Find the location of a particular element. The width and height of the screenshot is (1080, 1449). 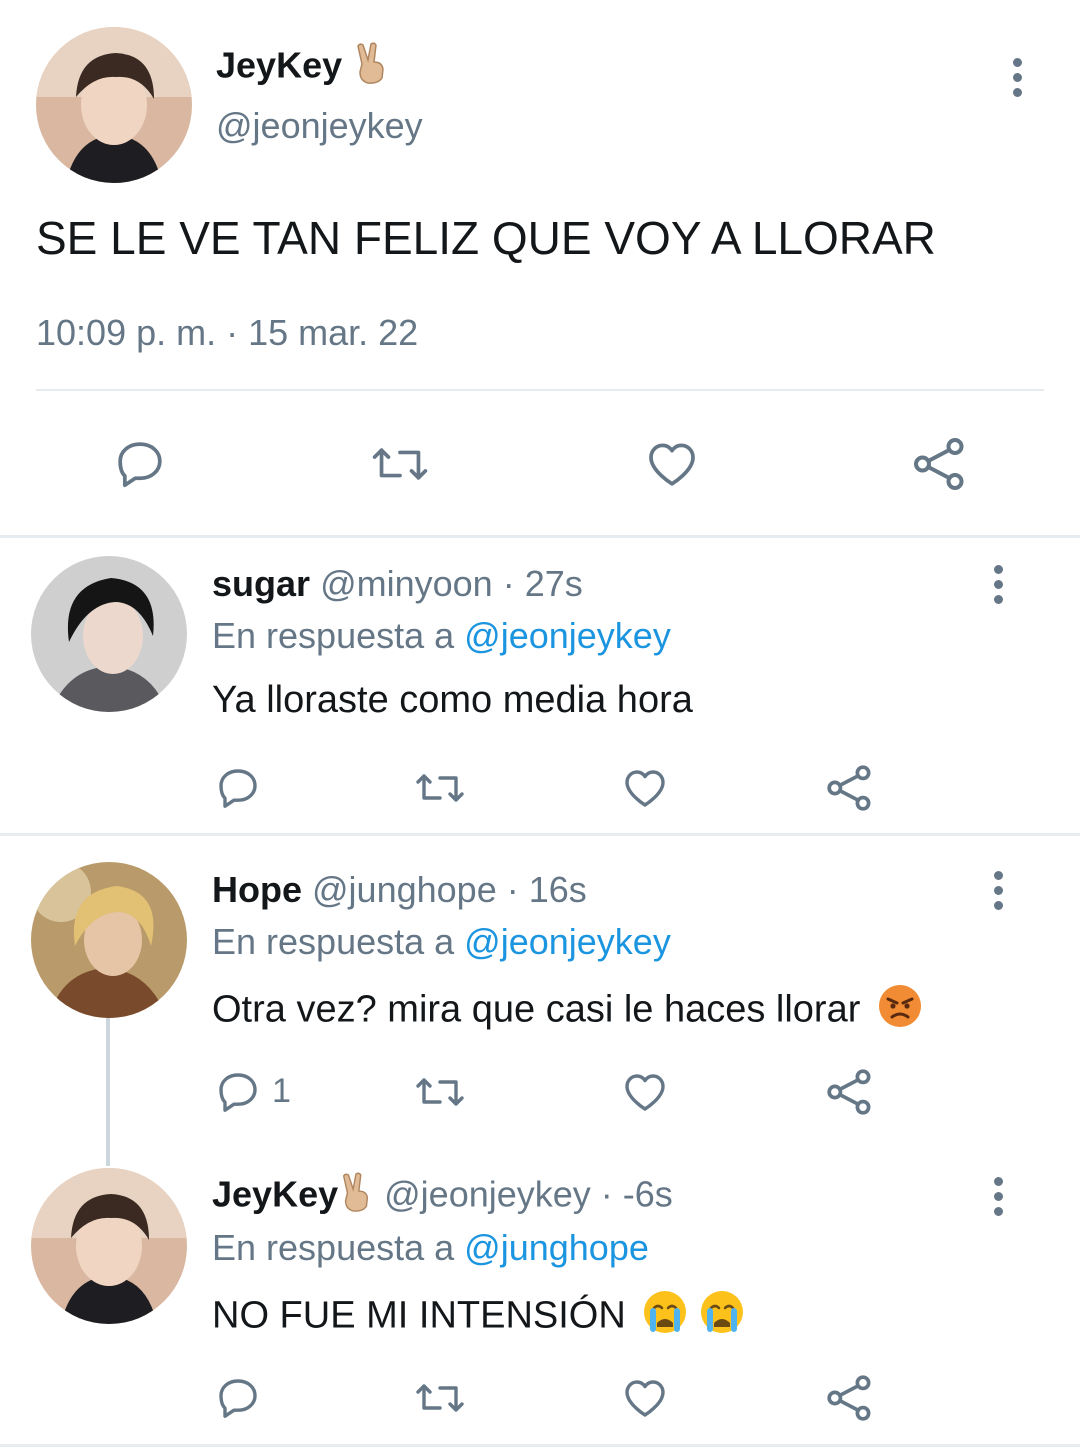

reply-2-prefix: En respuesta a is located at coordinates (333, 941).